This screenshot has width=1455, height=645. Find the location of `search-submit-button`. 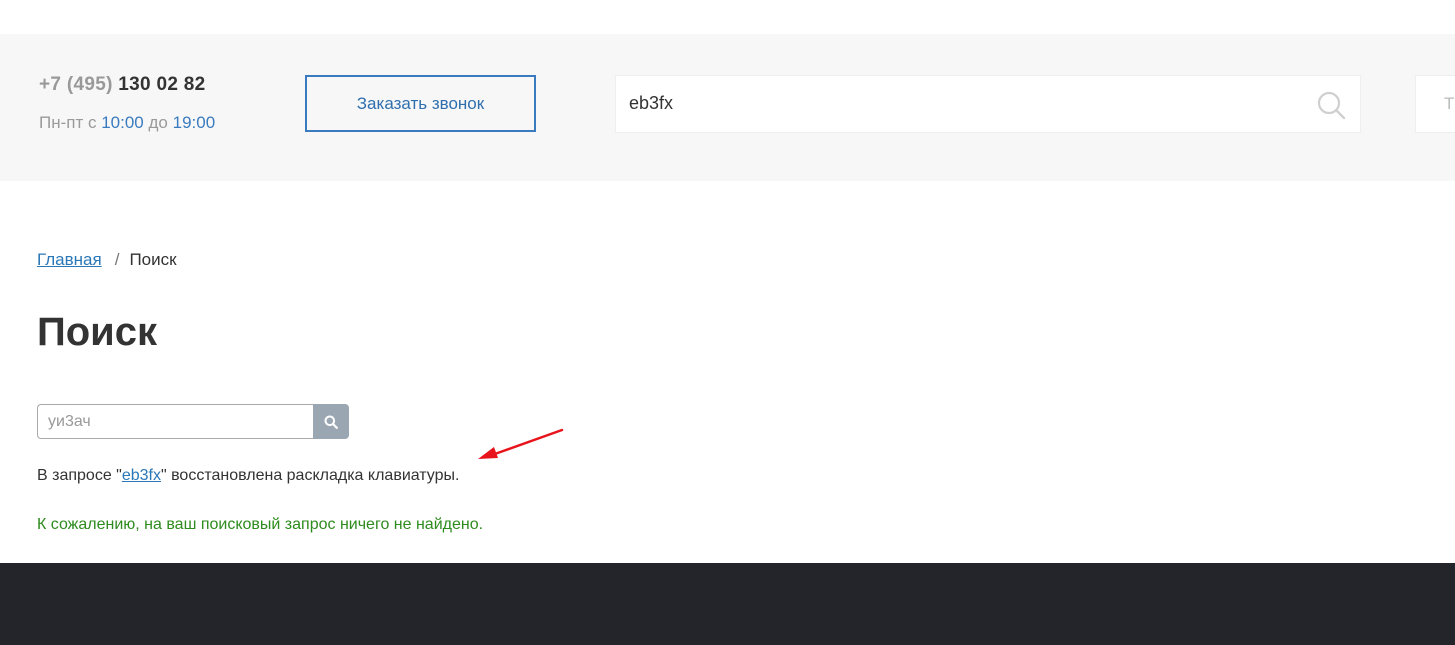

search-submit-button is located at coordinates (331, 421).